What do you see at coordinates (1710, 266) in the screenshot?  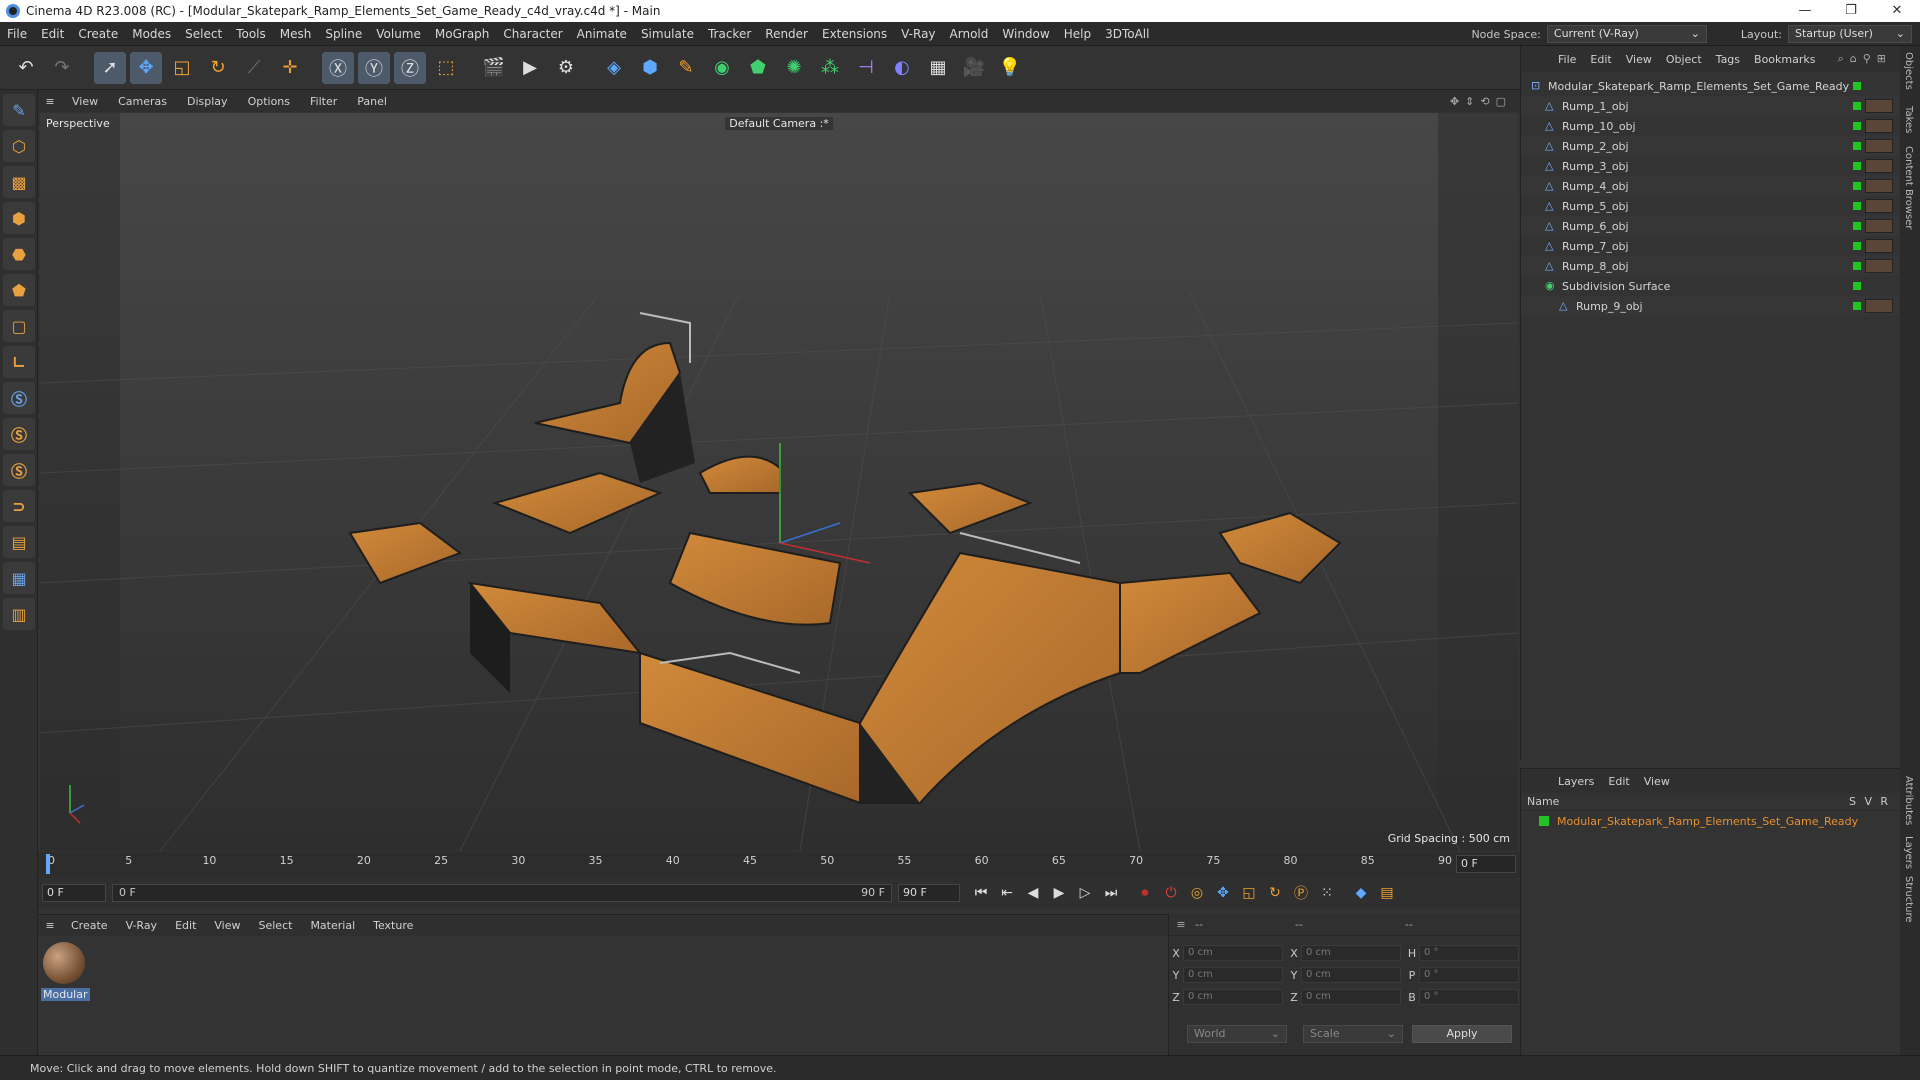 I see `object-row: △ Rump_8_obj` at bounding box center [1710, 266].